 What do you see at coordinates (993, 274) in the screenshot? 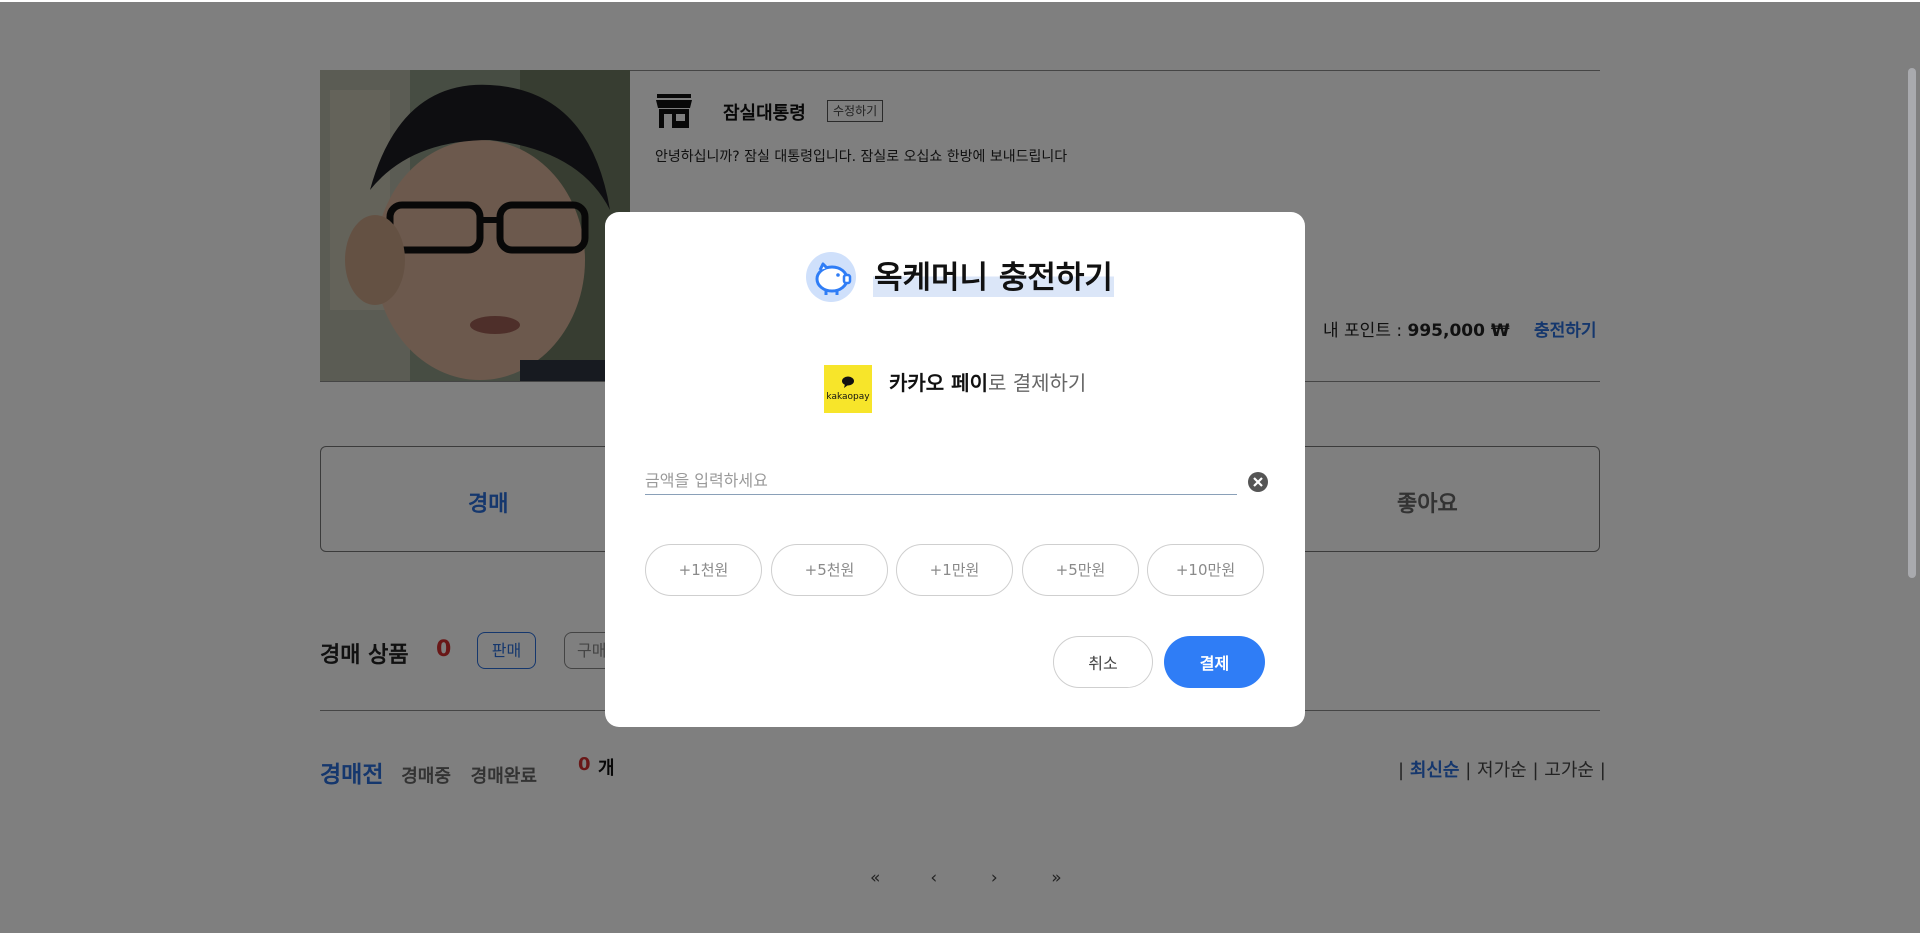
I see `modal-title: 옥케머니 충전하기` at bounding box center [993, 274].